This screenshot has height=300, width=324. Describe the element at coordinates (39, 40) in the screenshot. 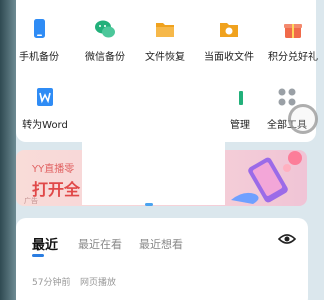

I see `tool-phone-backup: 手机备份` at that location.